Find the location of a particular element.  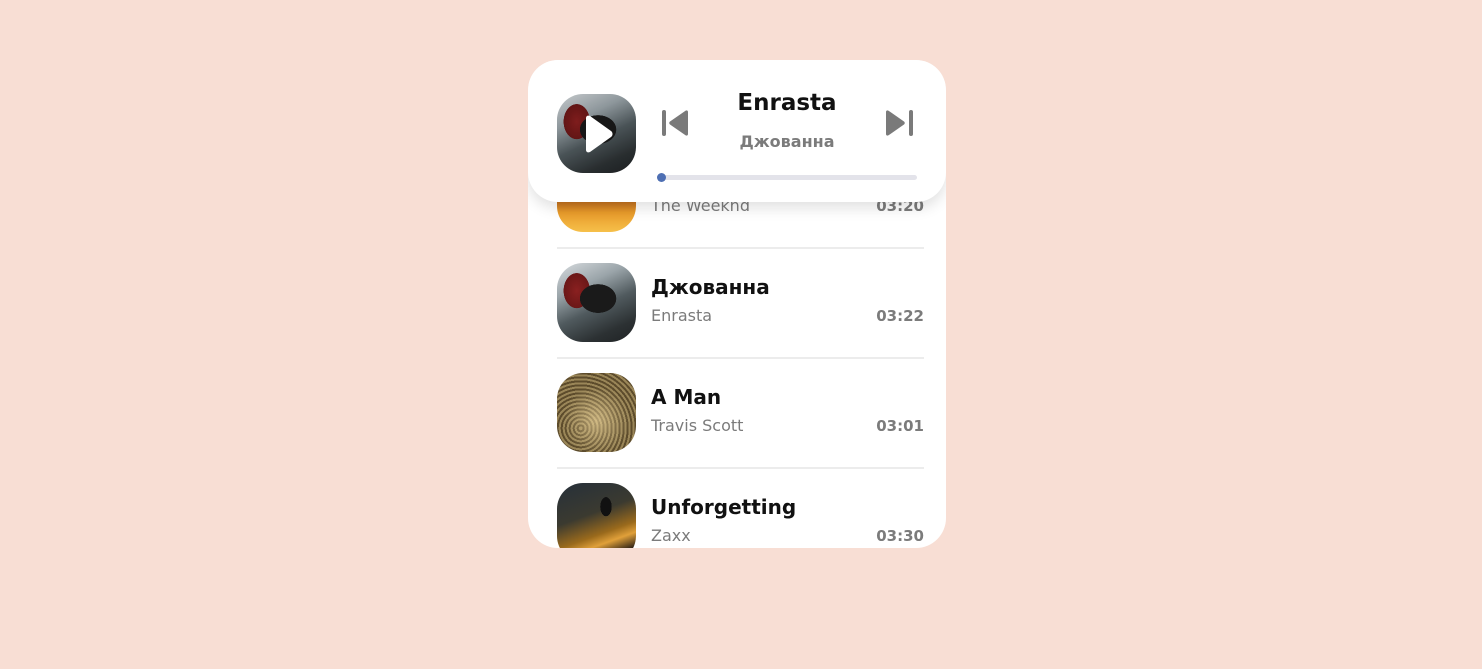

now-playing-title: Enrasta is located at coordinates (787, 103).